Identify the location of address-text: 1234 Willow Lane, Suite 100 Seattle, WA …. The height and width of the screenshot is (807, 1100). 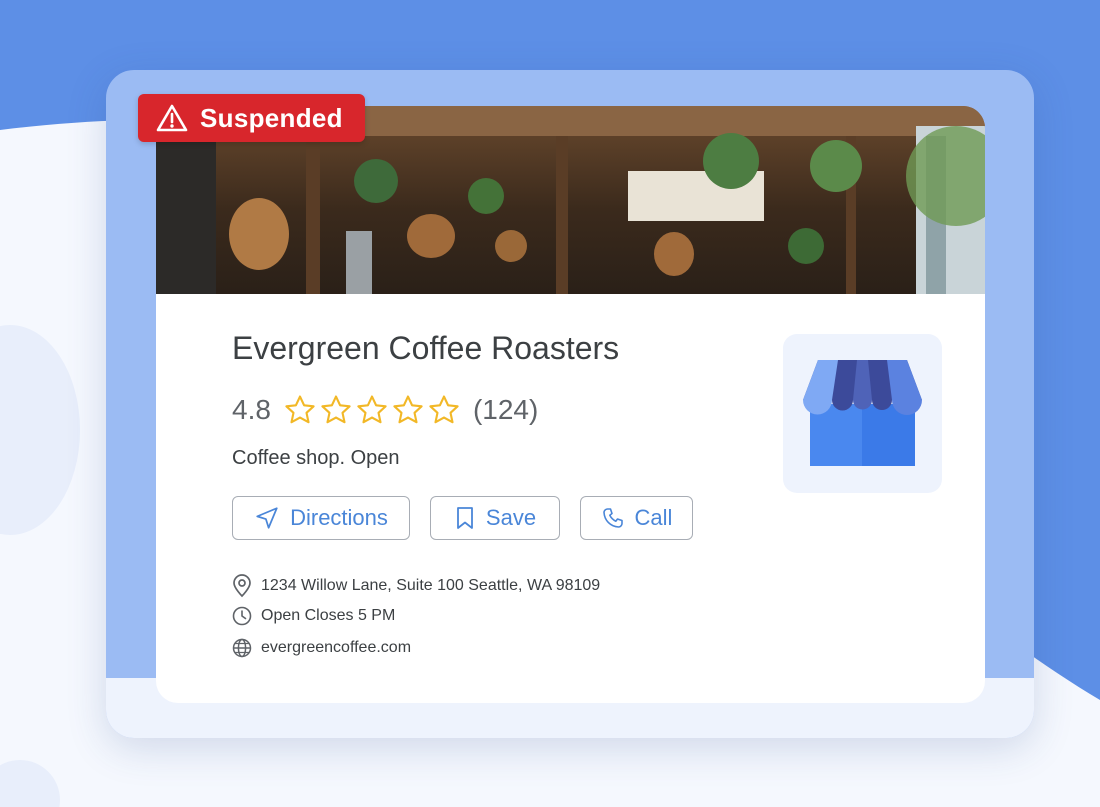
(431, 585).